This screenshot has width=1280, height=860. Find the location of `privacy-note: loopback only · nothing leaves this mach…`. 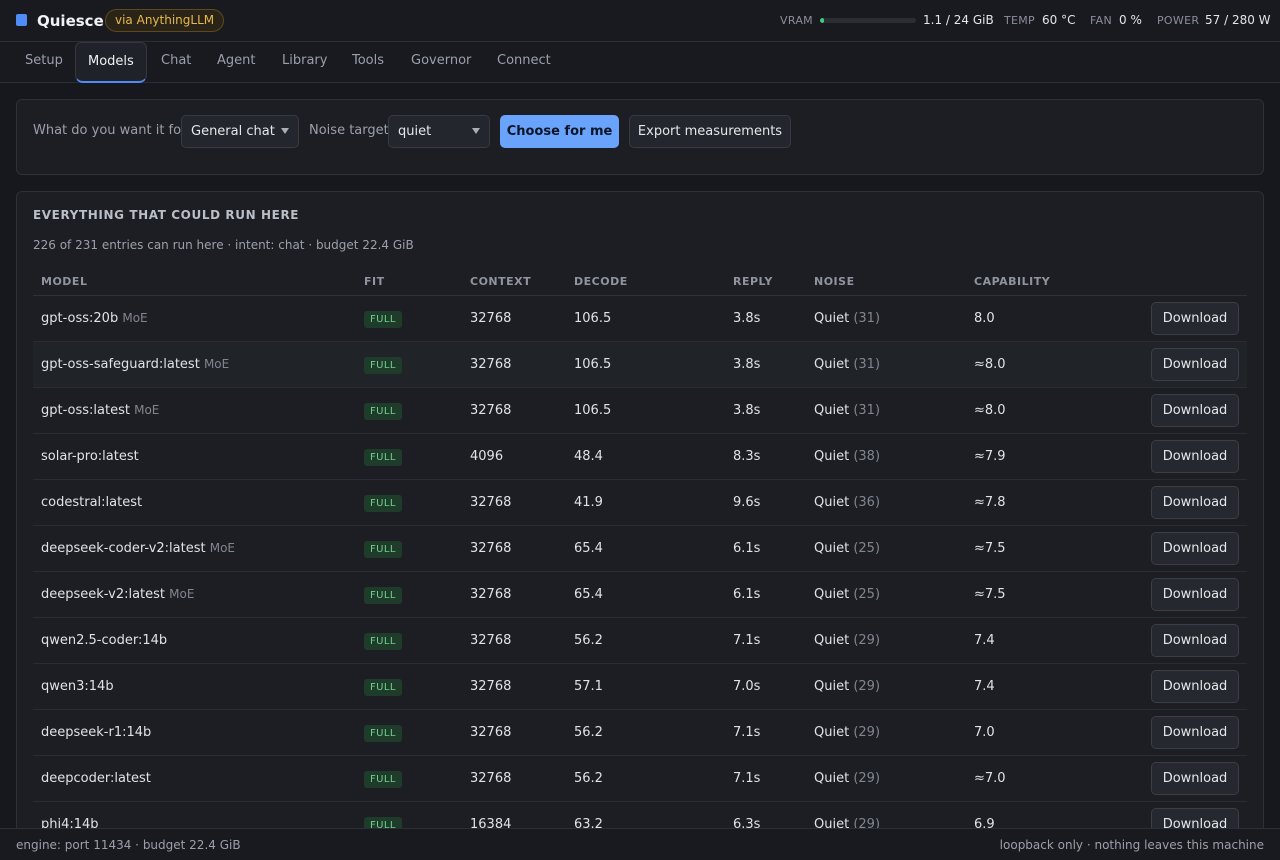

privacy-note: loopback only · nothing leaves this mach… is located at coordinates (1131, 845).